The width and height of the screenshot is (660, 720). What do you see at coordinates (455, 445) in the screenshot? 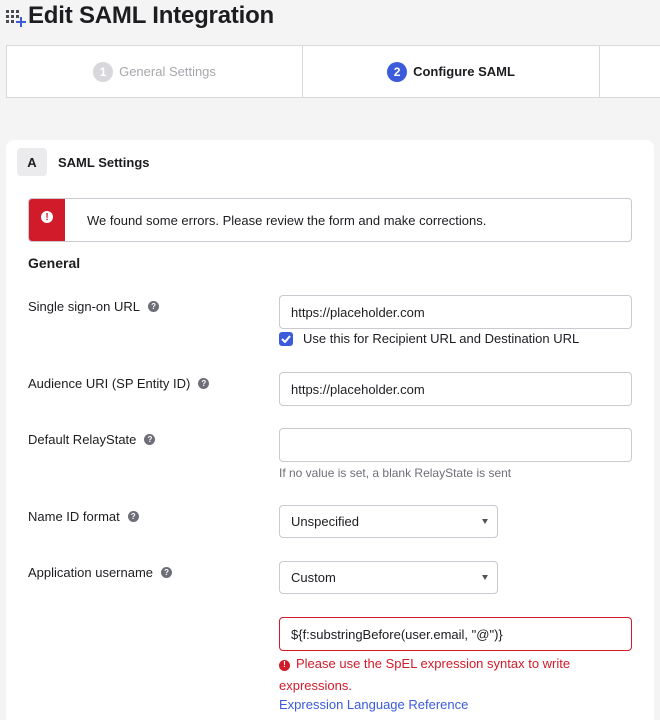
I see `relay-state-input` at bounding box center [455, 445].